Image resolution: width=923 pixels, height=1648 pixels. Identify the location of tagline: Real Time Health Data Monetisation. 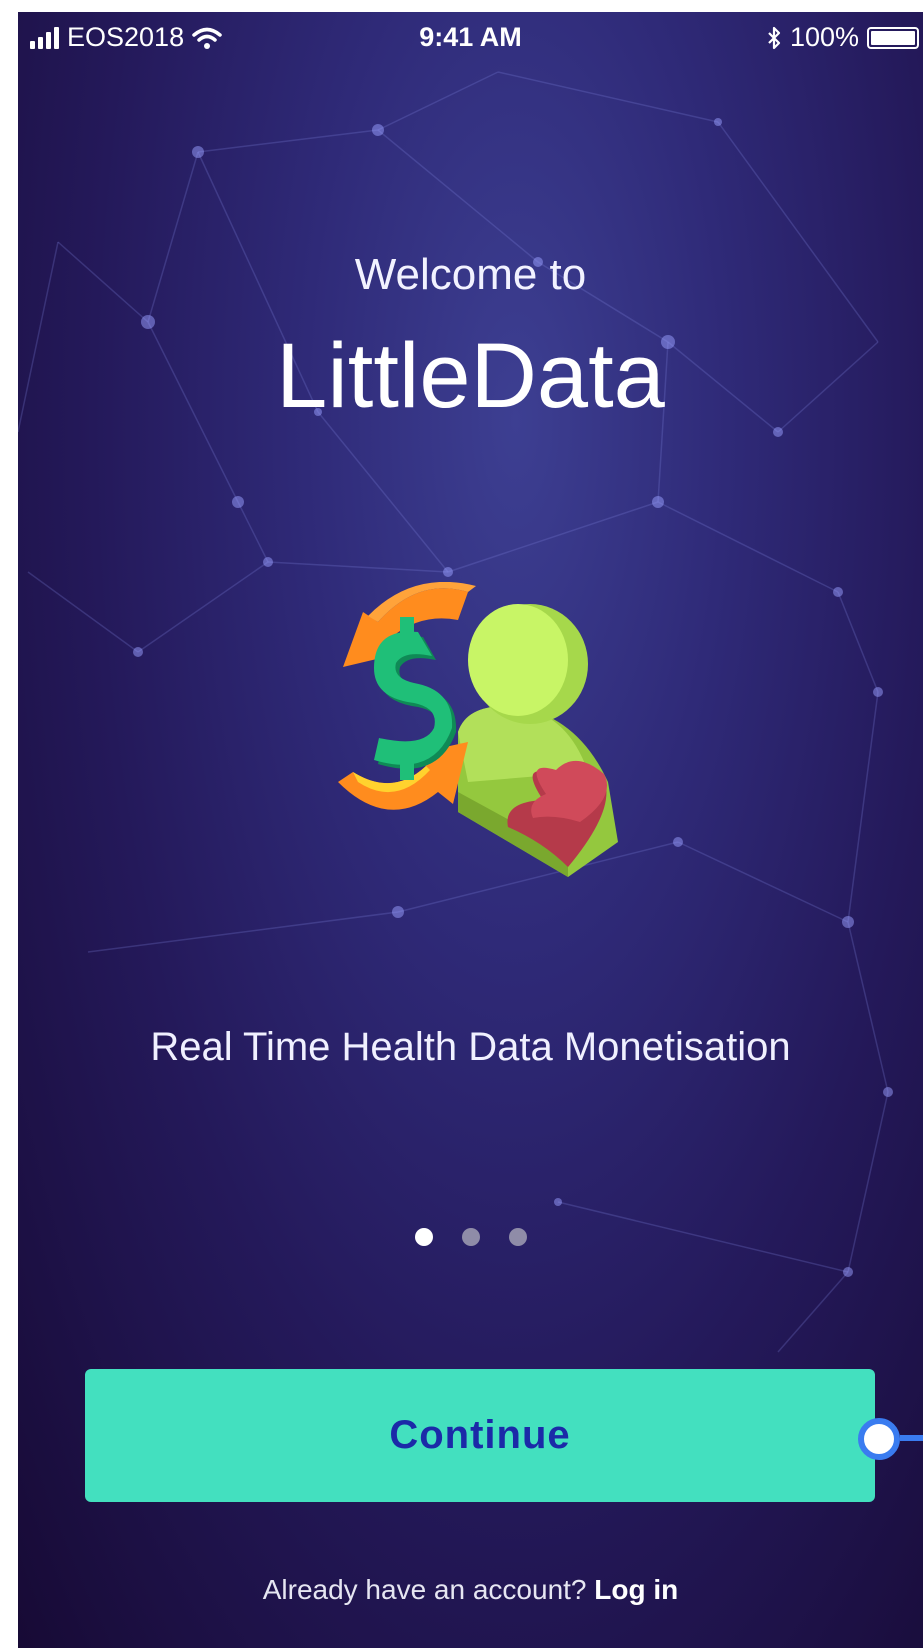
(470, 1047).